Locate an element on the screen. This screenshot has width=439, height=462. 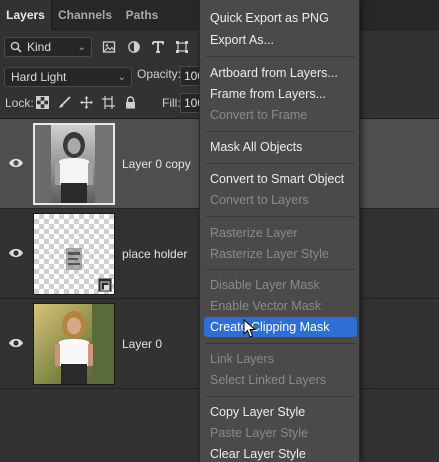
menu-item-convert-to-frame: Convert to Frame is located at coordinates (280, 115).